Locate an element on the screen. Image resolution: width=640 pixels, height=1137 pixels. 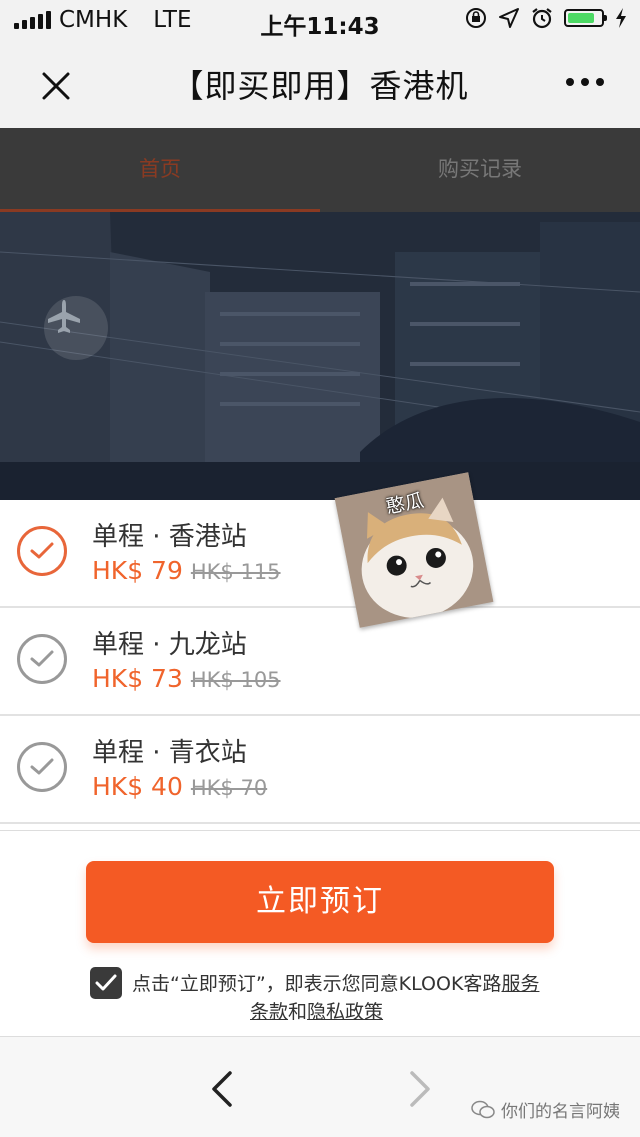
navigation-bar: 【即买即用】香港机 is located at coordinates (320, 84).